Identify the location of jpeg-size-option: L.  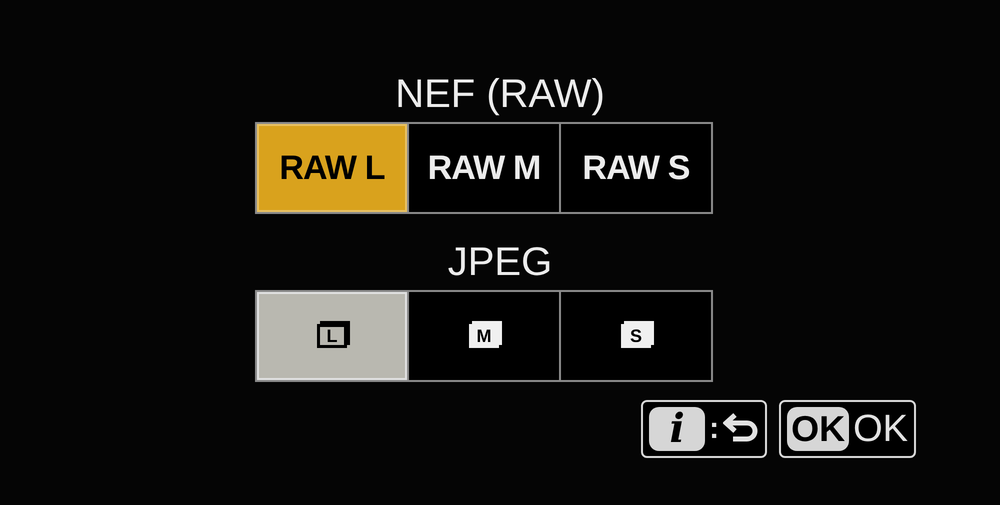
(332, 336).